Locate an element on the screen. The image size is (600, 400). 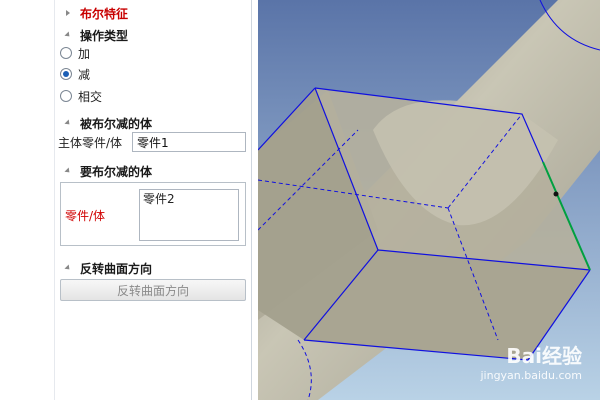
radio-label: 相交 is located at coordinates (90, 96).